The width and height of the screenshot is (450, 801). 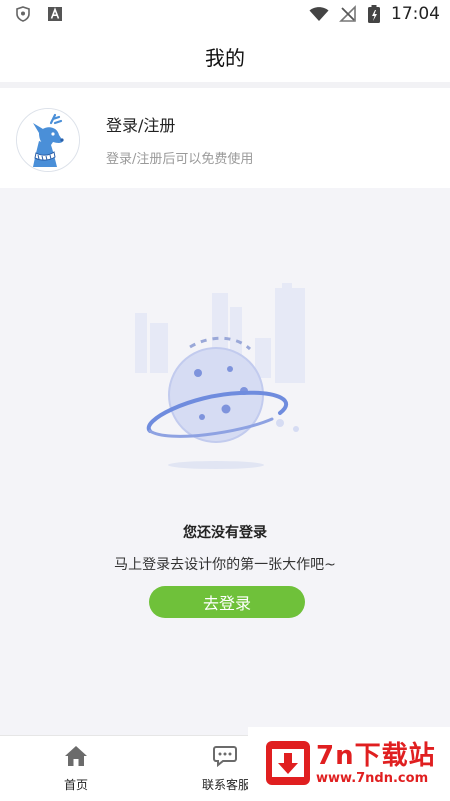 I want to click on wifi-icon, so click(x=319, y=14).